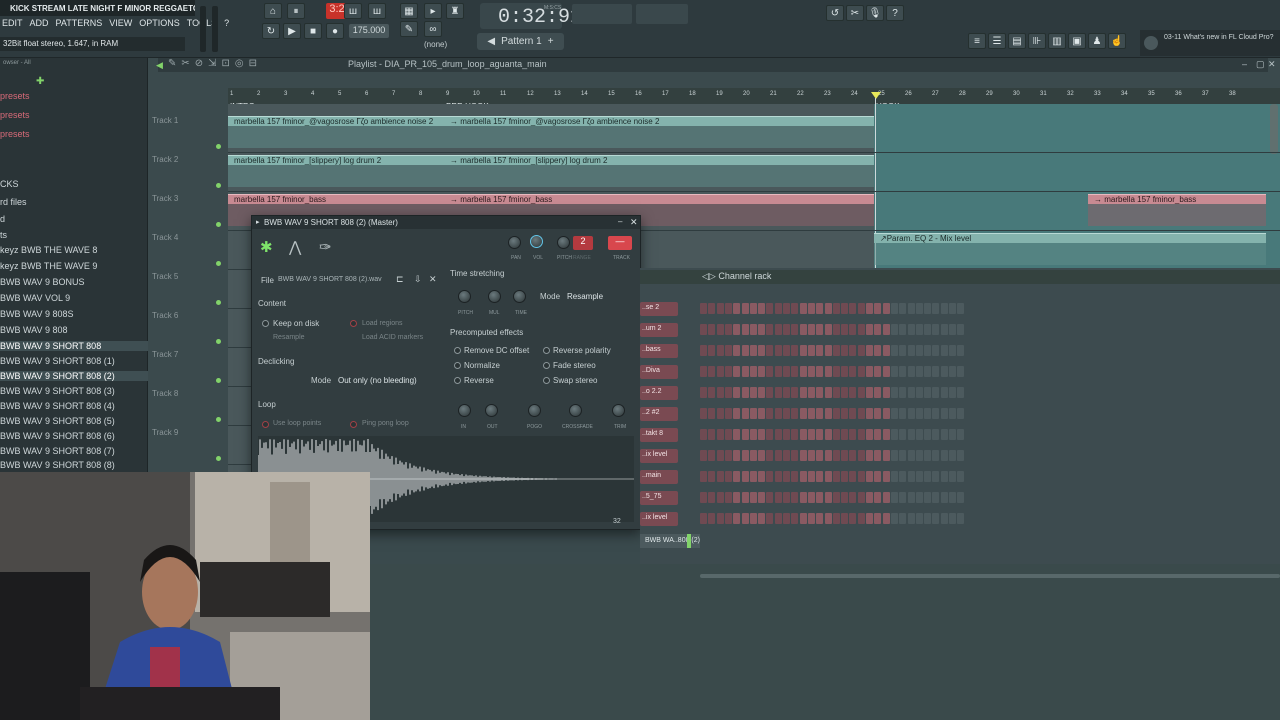 The height and width of the screenshot is (720, 1280). What do you see at coordinates (265, 424) in the screenshot?
I see `use-loop-points-radio` at bounding box center [265, 424].